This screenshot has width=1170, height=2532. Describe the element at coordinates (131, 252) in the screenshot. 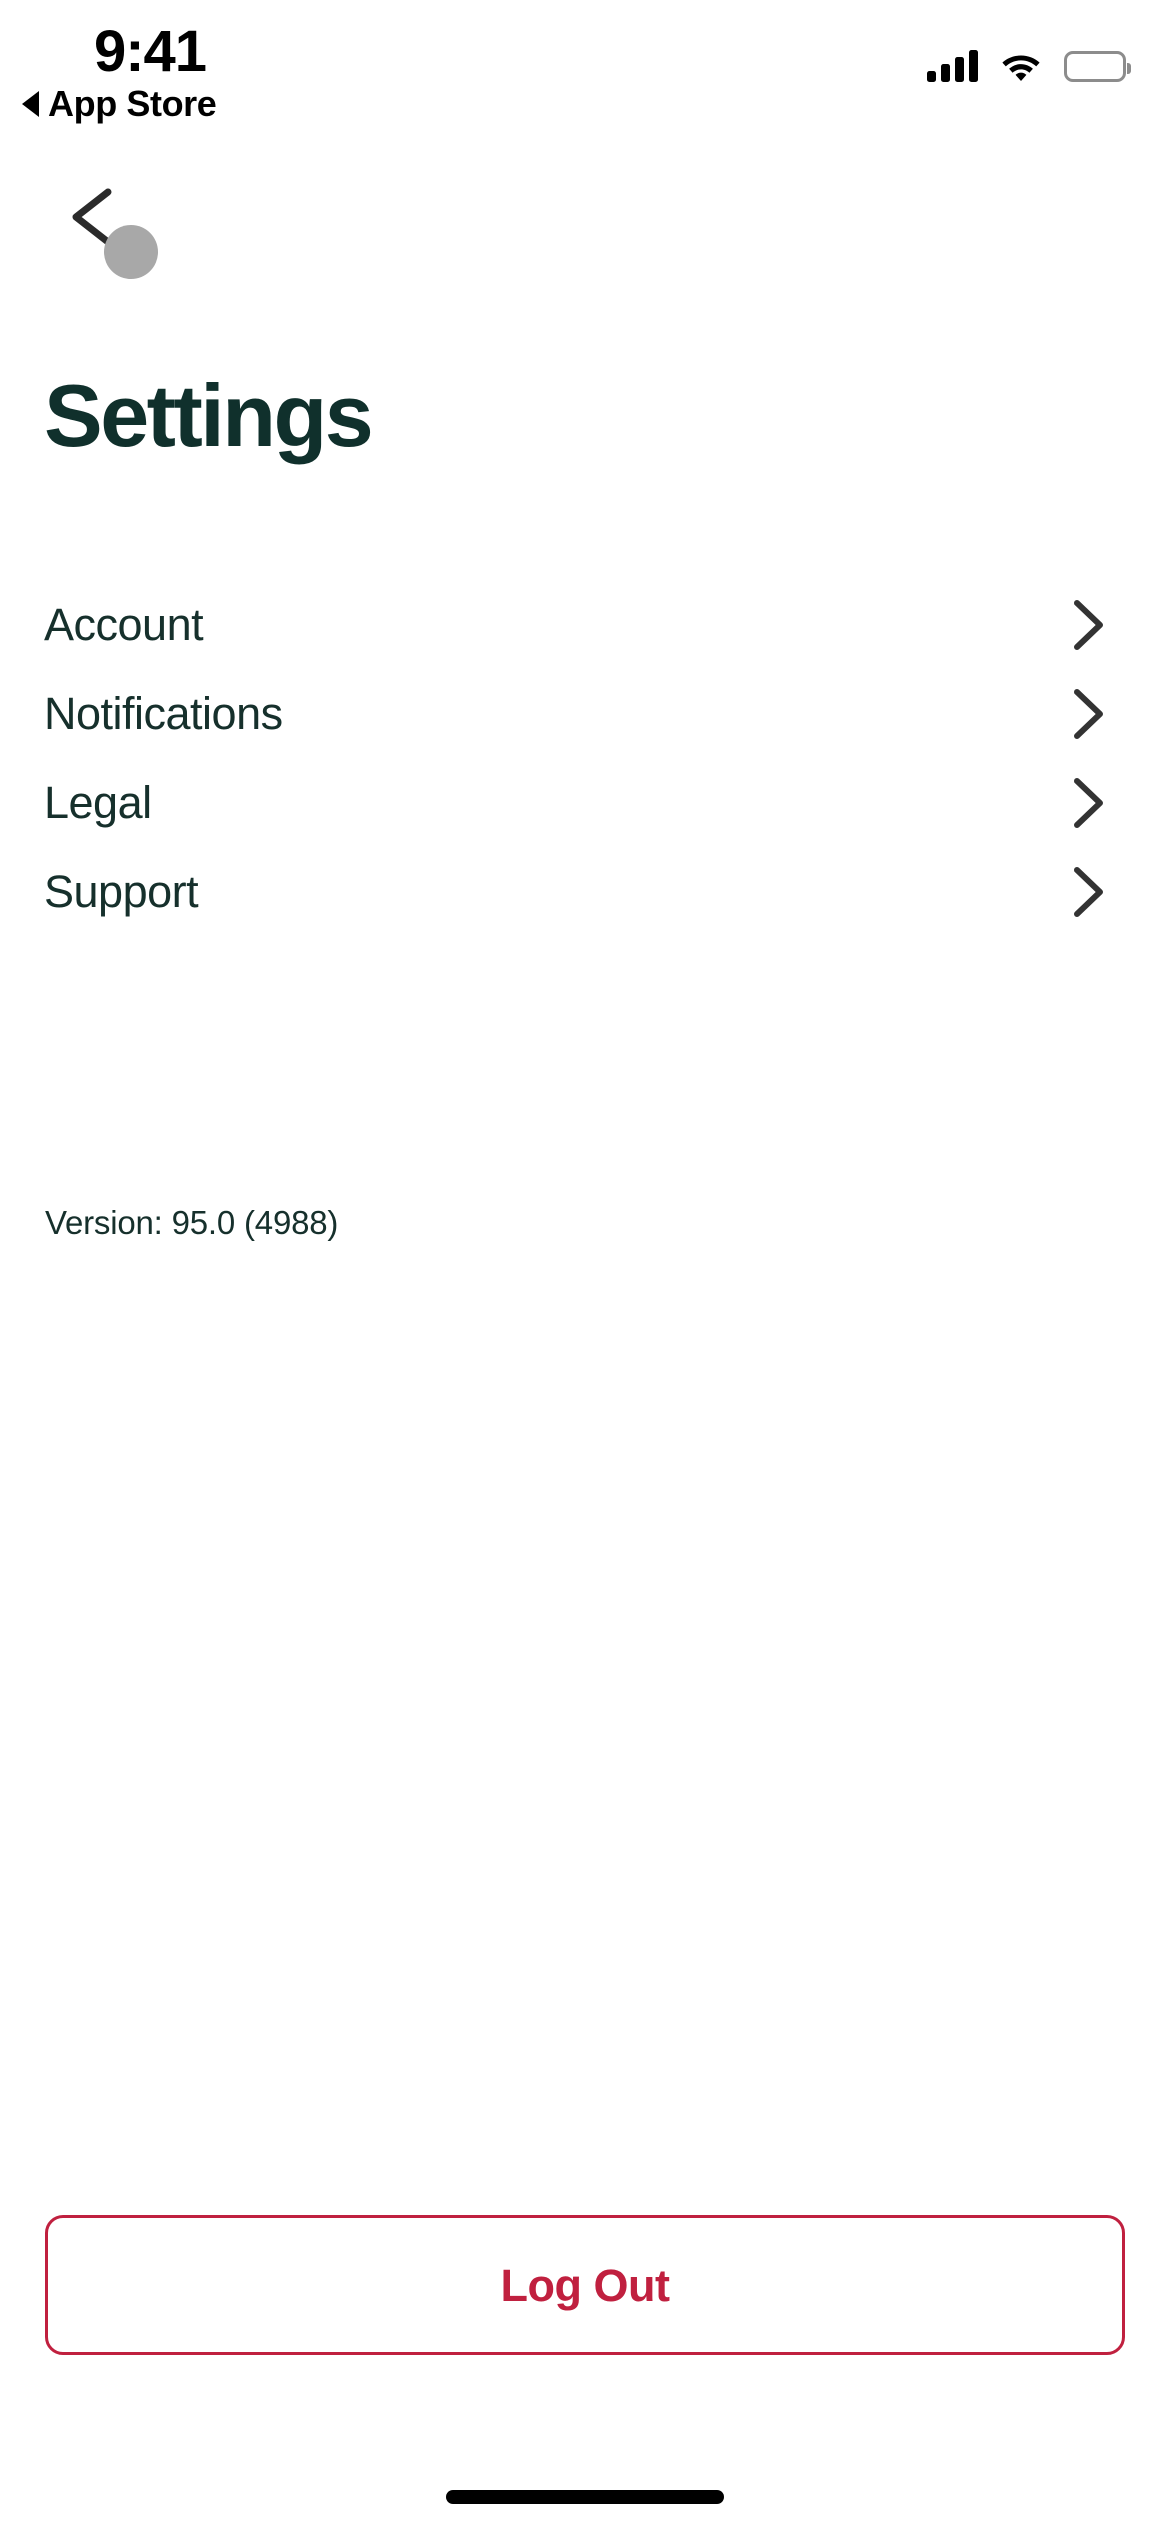

I see `touch-indicator-circle` at that location.